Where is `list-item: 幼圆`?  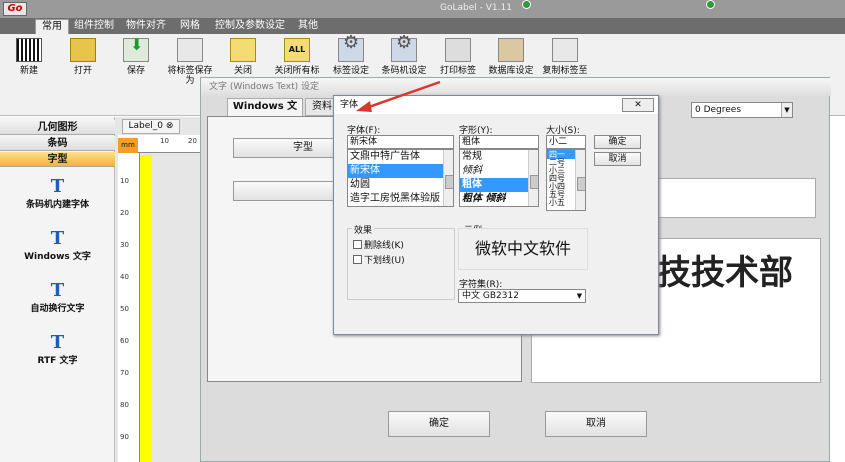 list-item: 幼圆 is located at coordinates (400, 185).